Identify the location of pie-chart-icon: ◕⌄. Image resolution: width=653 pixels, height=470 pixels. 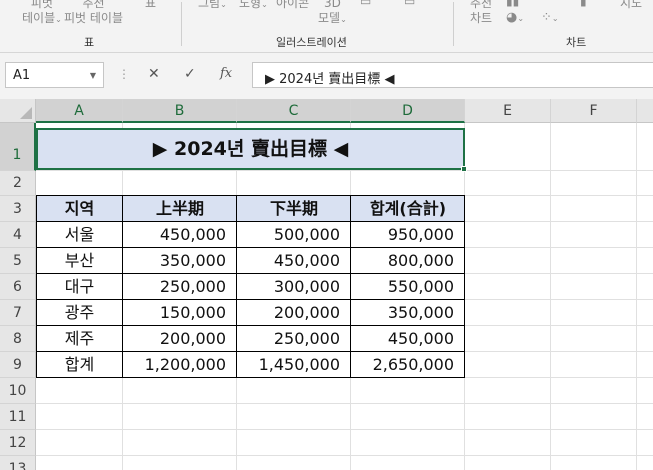
(515, 17).